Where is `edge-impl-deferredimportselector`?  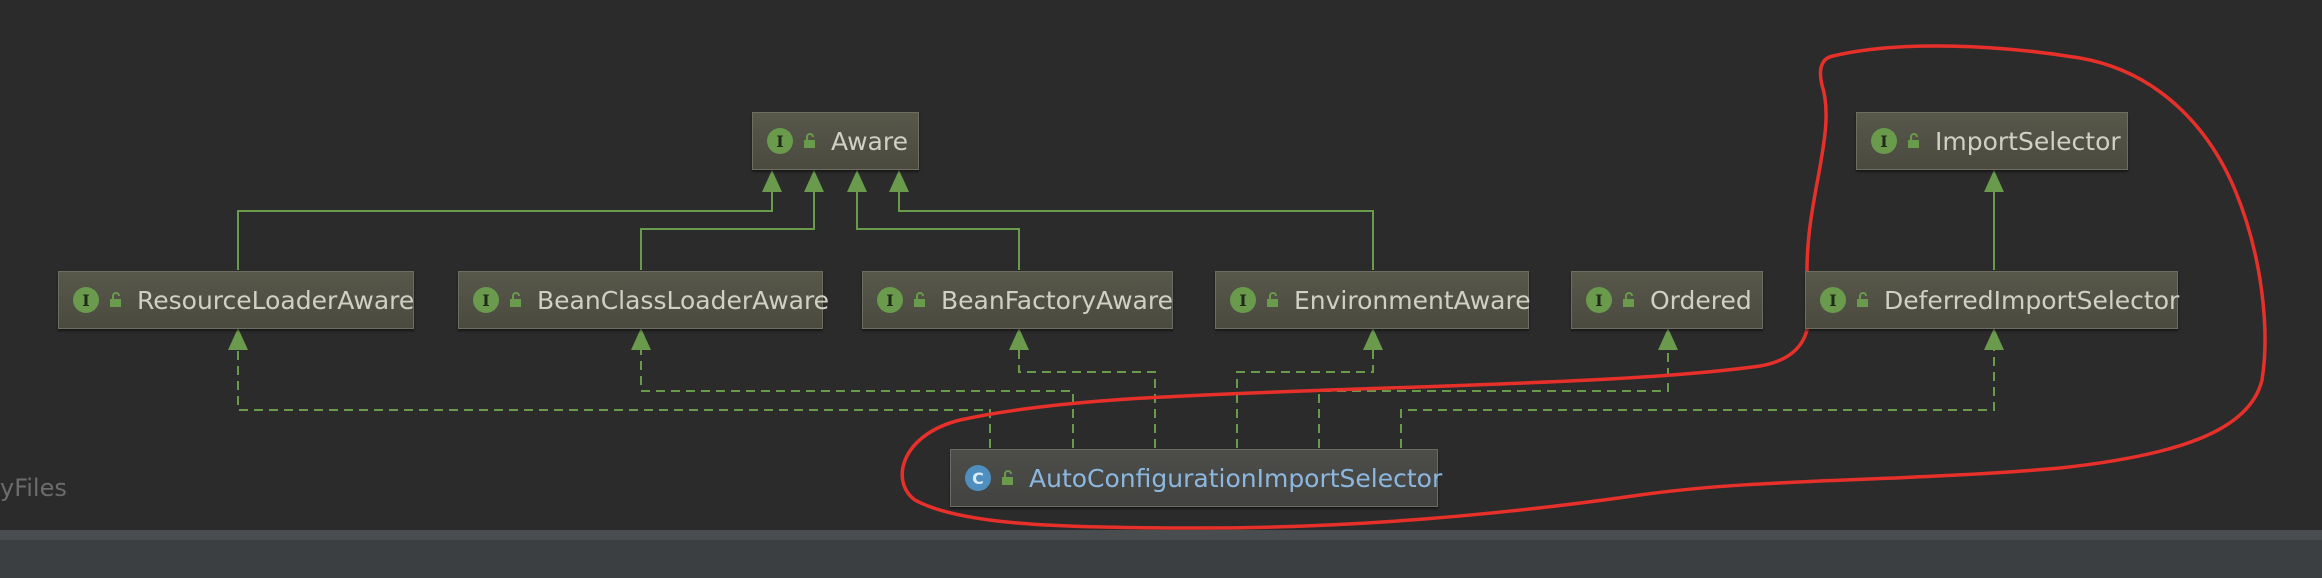 edge-impl-deferredimportselector is located at coordinates (1697, 389).